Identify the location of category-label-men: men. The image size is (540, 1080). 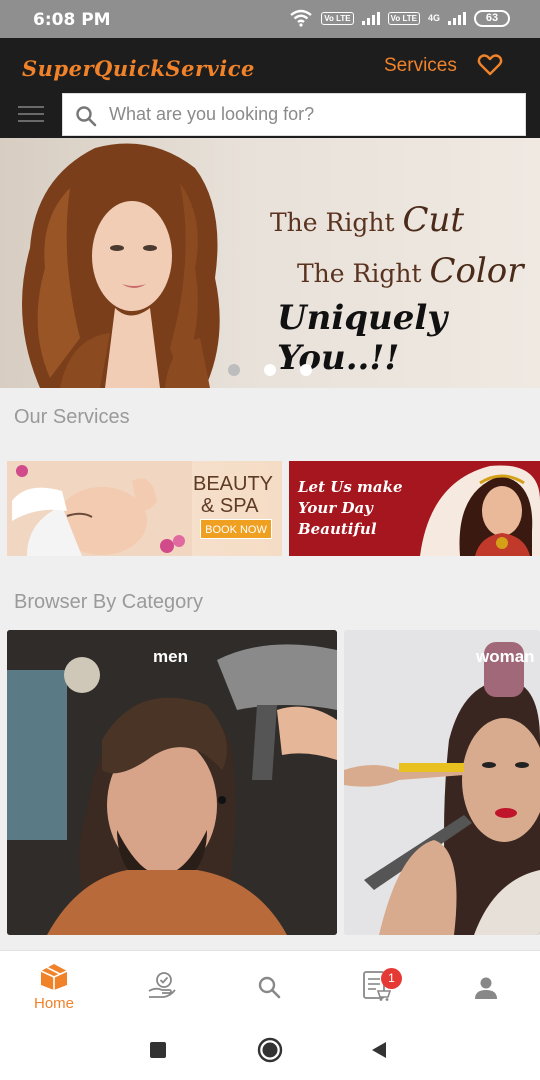
(170, 656).